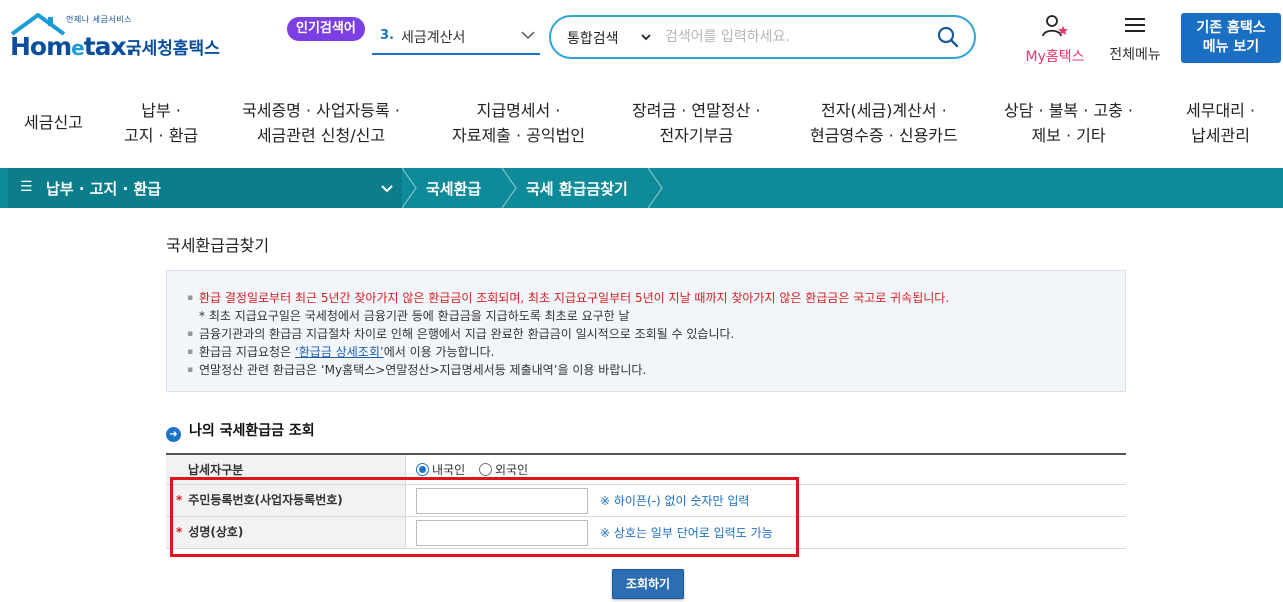 This screenshot has height=602, width=1283. I want to click on popular-rank: 3., so click(387, 35).